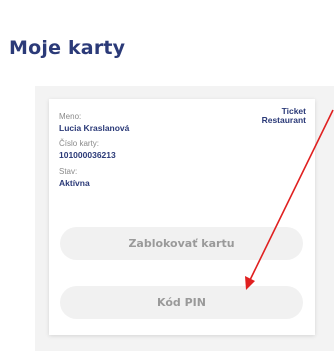 Image resolution: width=334 pixels, height=351 pixels. What do you see at coordinates (291, 195) in the screenshot?
I see `annotation-arrow-line` at bounding box center [291, 195].